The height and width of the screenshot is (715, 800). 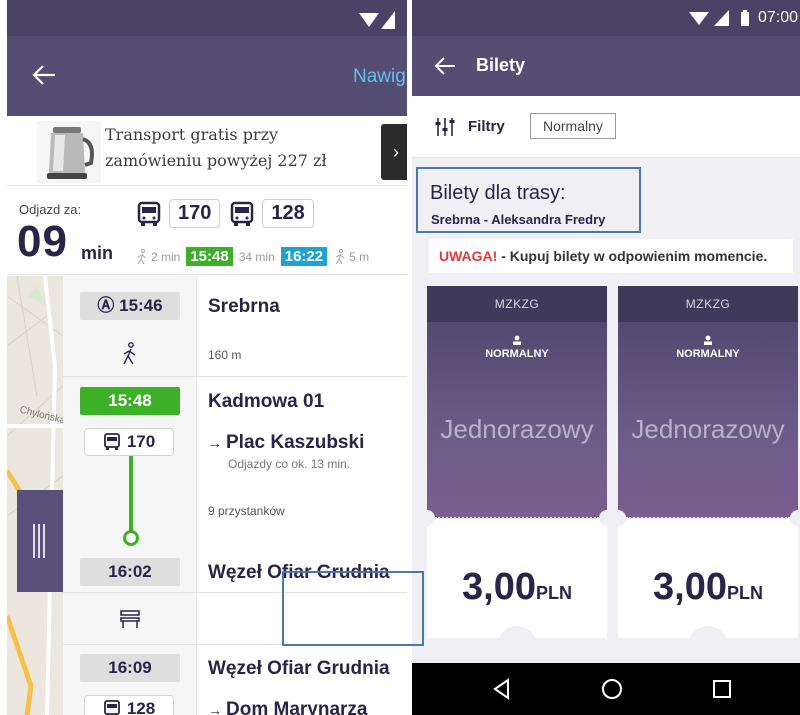 I want to click on departure-times: 2 min 15:48 34 min 16:22 5 m, so click(x=252, y=256).